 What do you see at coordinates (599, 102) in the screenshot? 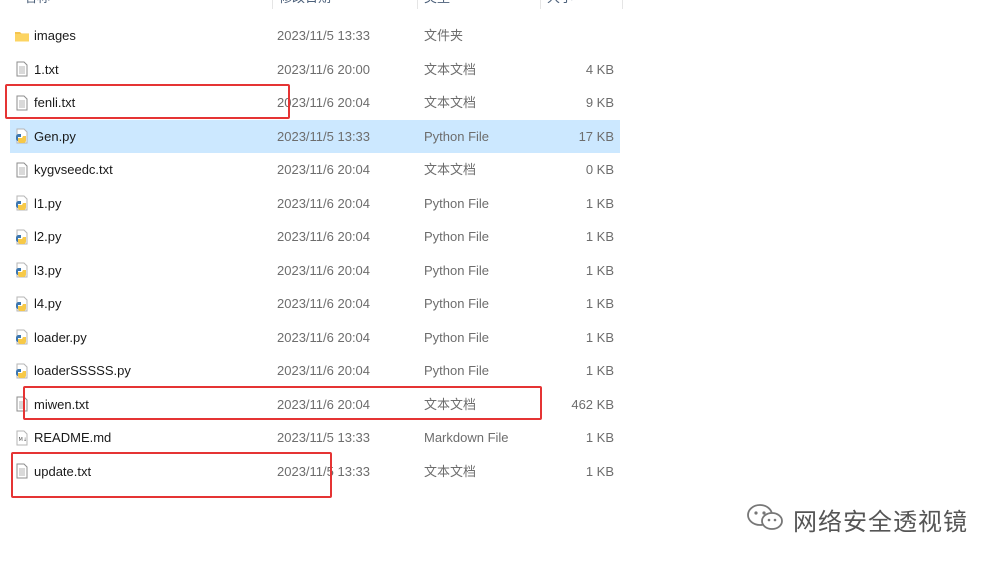
I see `file-size: 9 KB` at bounding box center [599, 102].